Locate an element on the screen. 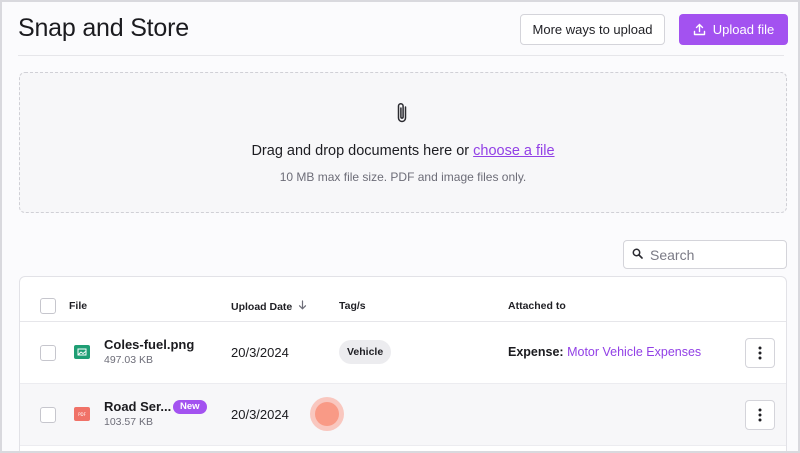 This screenshot has width=800, height=453. tag-chip: Vehicle is located at coordinates (365, 352).